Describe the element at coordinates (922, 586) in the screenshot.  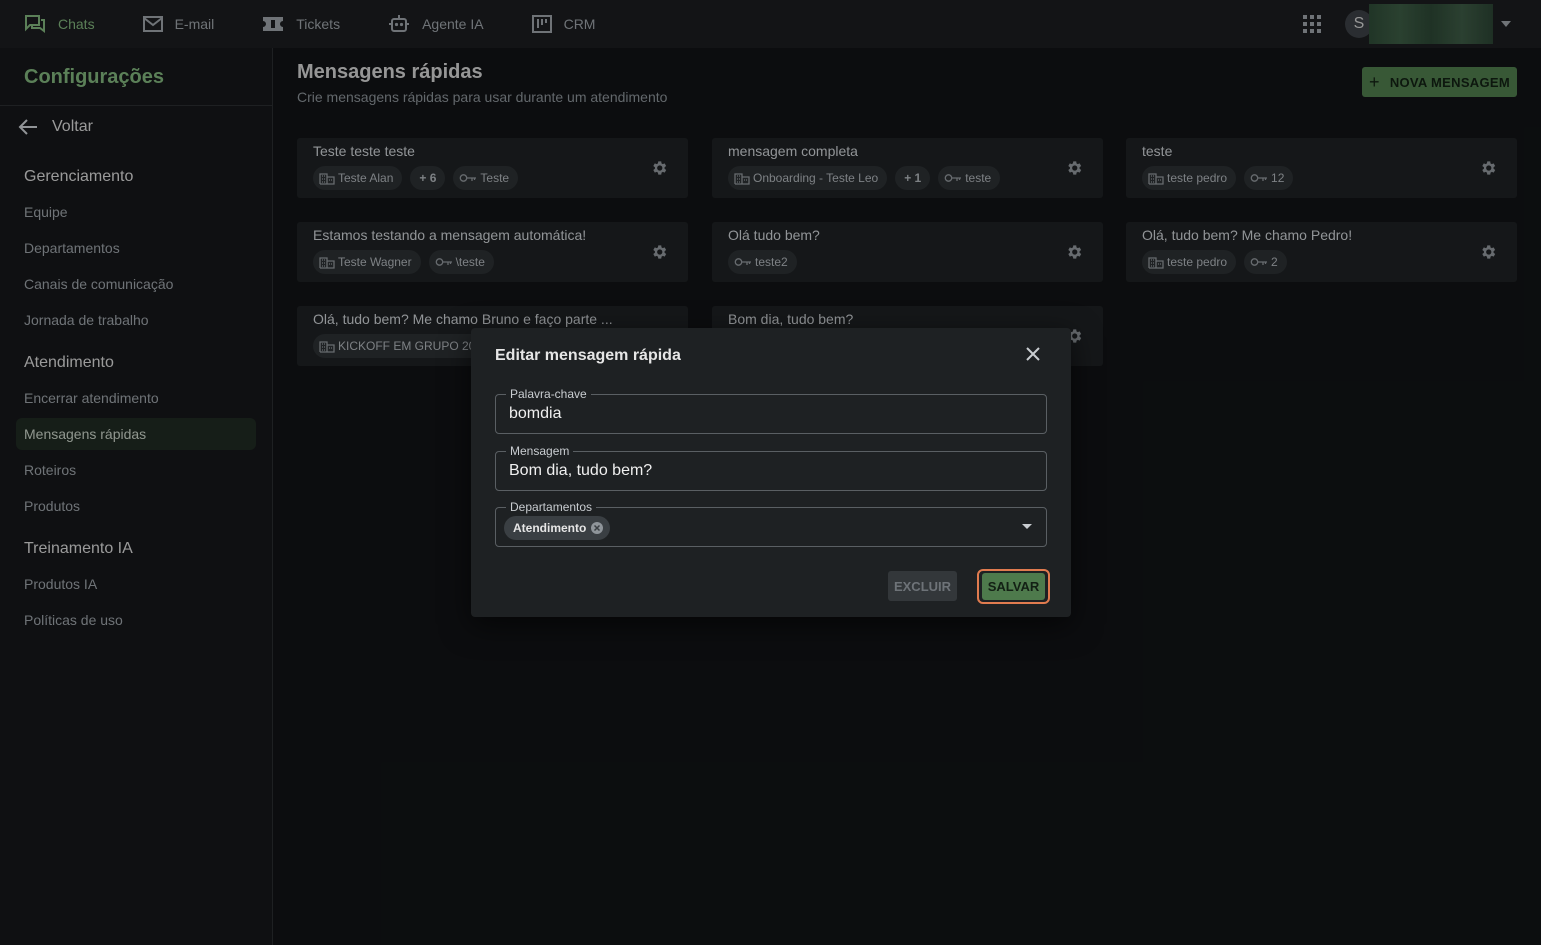
I see `delete-button: EXCLUIR` at that location.